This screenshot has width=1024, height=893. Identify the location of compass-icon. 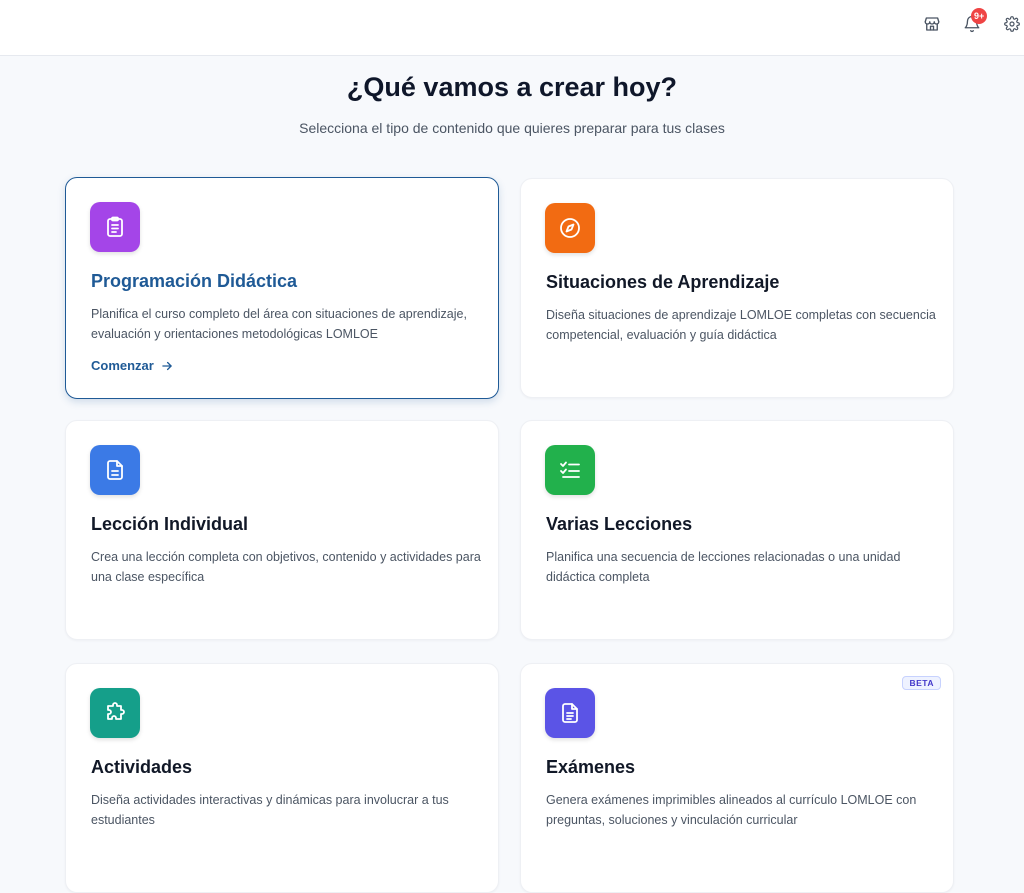
(570, 228).